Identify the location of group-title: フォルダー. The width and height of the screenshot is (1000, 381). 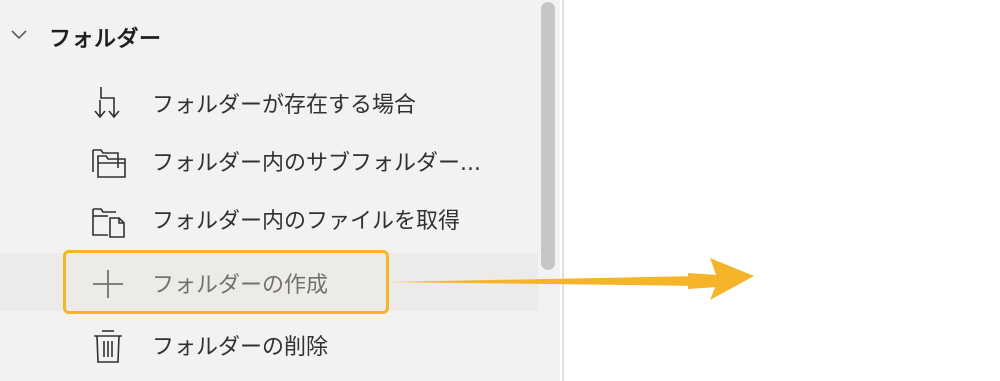
(105, 39).